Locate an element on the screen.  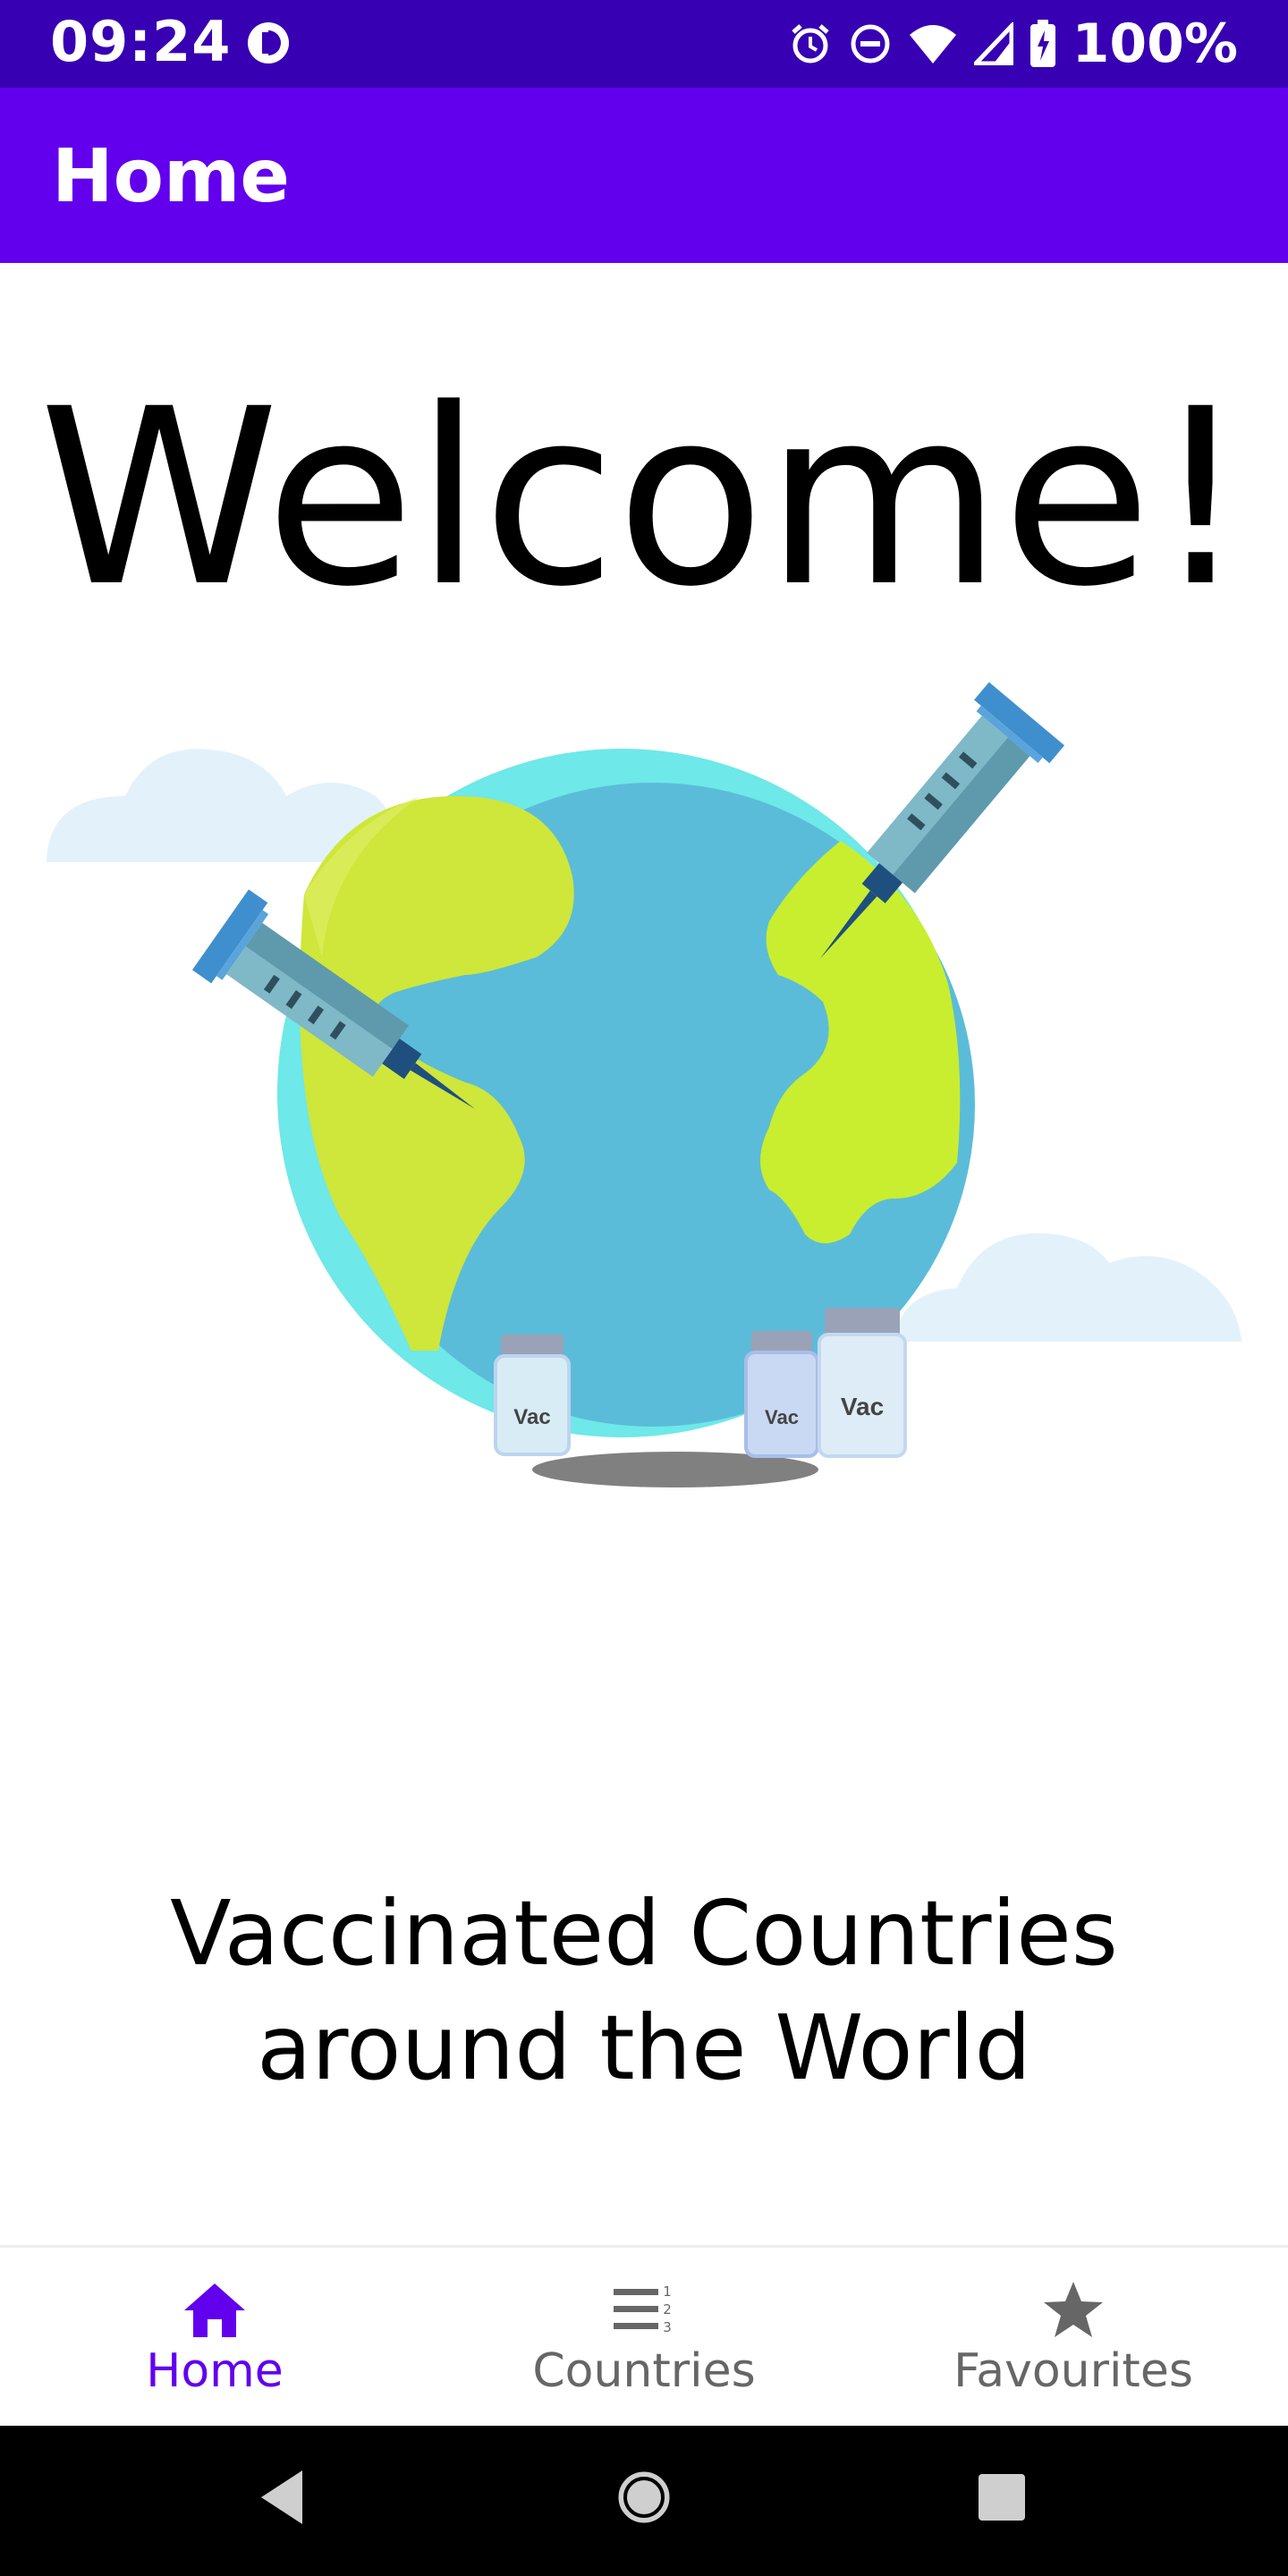
nav-item-home: Home is located at coordinates (214, 2338).